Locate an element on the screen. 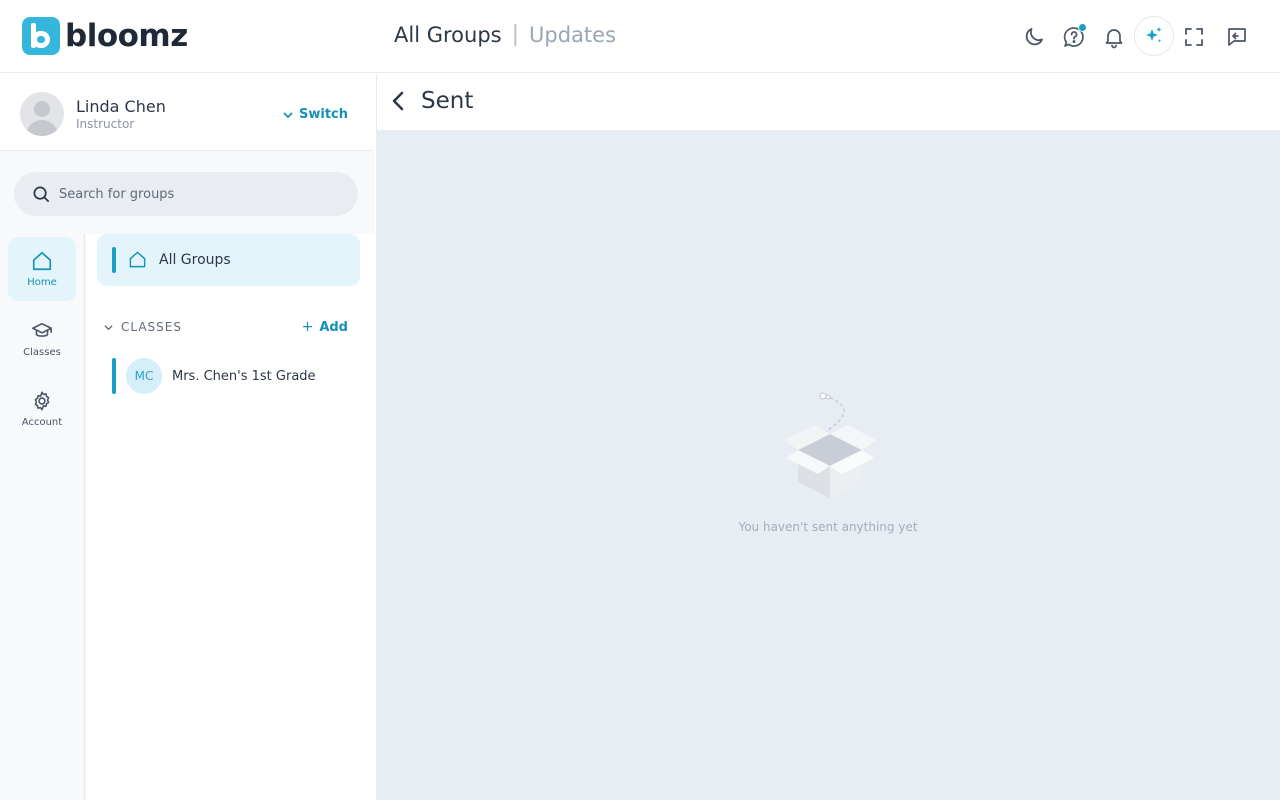  empty-state: You haven't sent anything yet is located at coordinates (828, 462).